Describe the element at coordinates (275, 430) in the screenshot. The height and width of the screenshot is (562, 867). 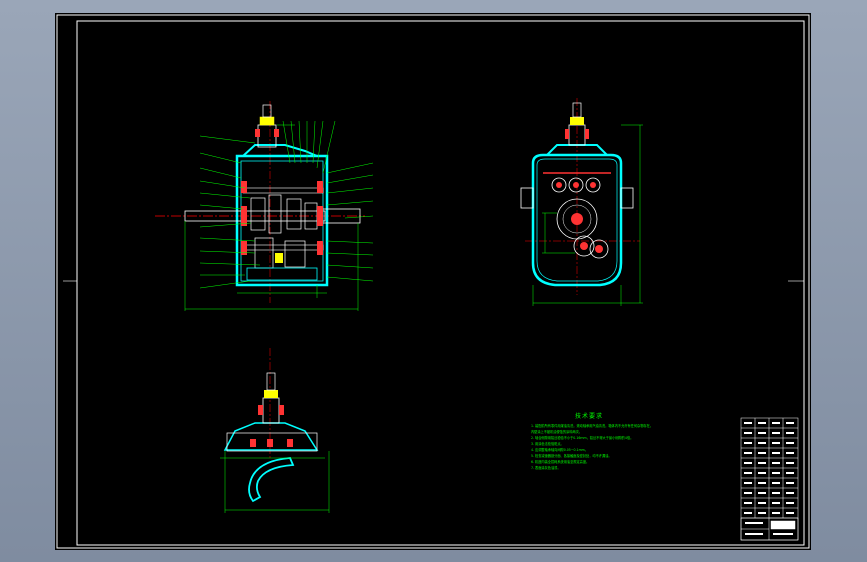
I see `shift-fork-view` at that location.